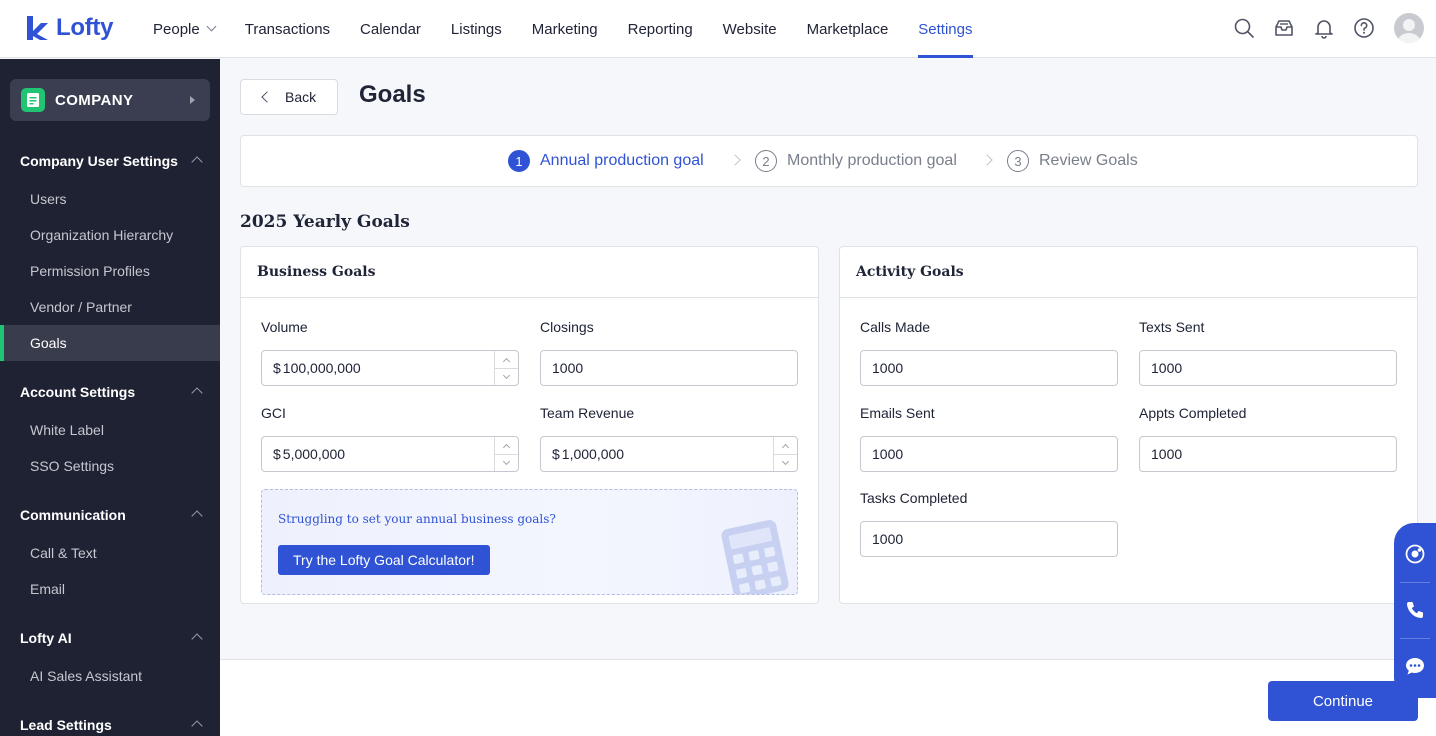 Image resolution: width=1436 pixels, height=736 pixels. Describe the element at coordinates (48, 199) in the screenshot. I see `sidebar-item-label: Users` at that location.